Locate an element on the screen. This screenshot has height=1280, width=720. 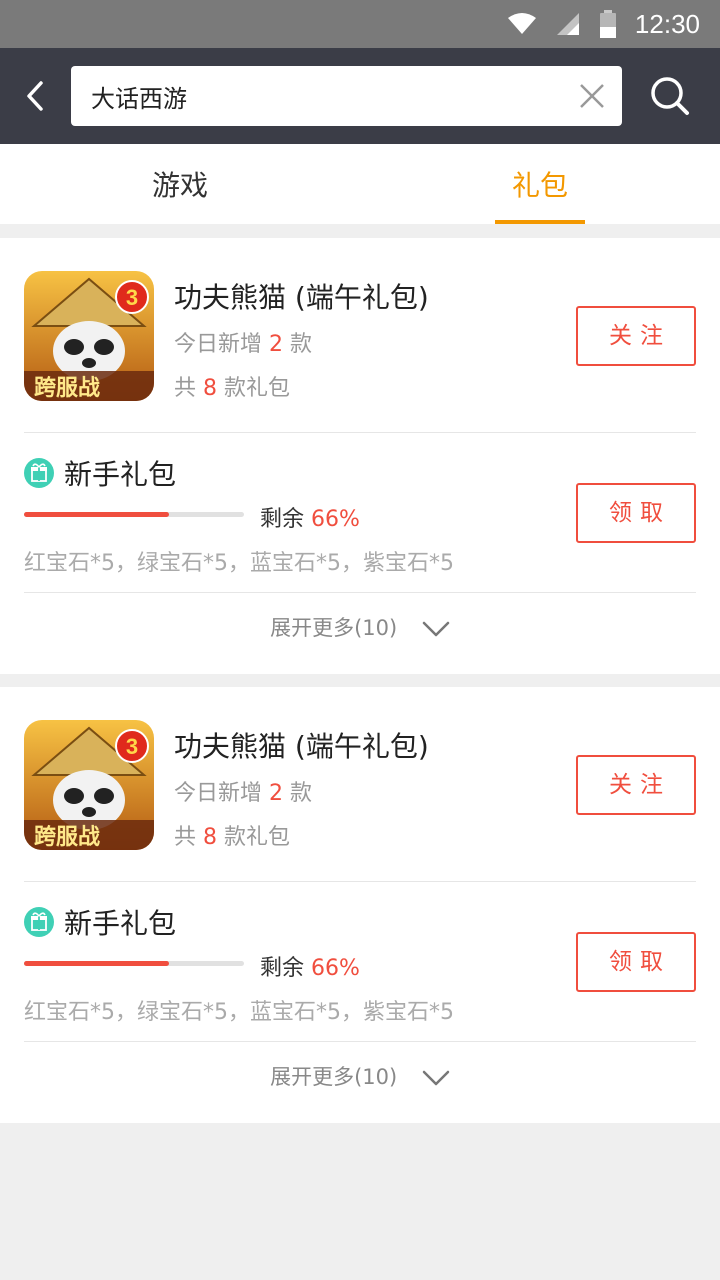
search-icon is located at coordinates (670, 96).